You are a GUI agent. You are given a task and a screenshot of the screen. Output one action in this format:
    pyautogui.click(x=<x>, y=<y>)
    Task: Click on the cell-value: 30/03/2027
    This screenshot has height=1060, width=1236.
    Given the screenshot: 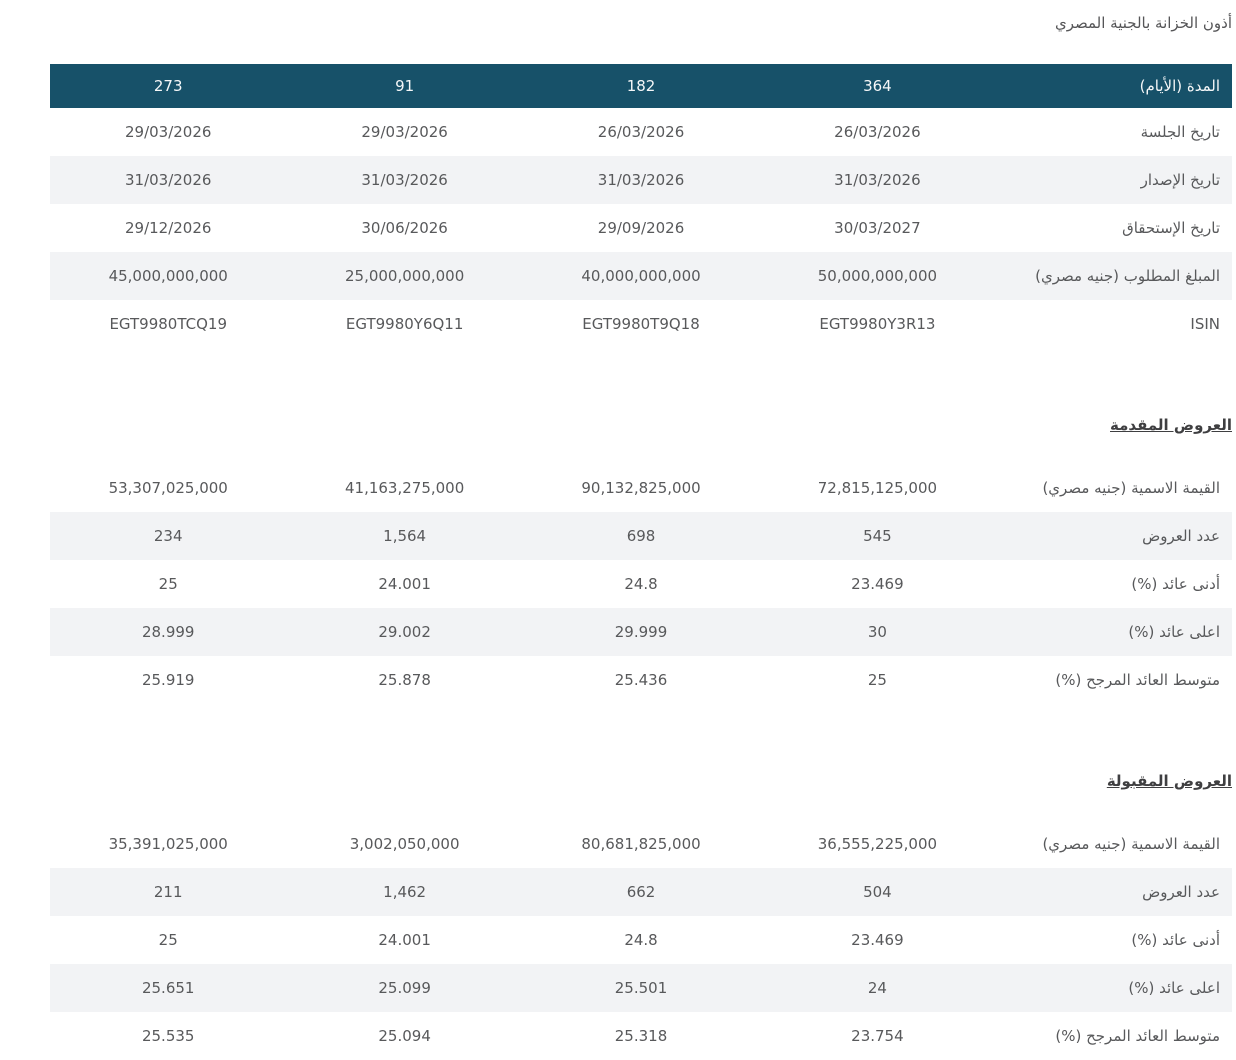 What is the action you would take?
    pyautogui.click(x=877, y=228)
    